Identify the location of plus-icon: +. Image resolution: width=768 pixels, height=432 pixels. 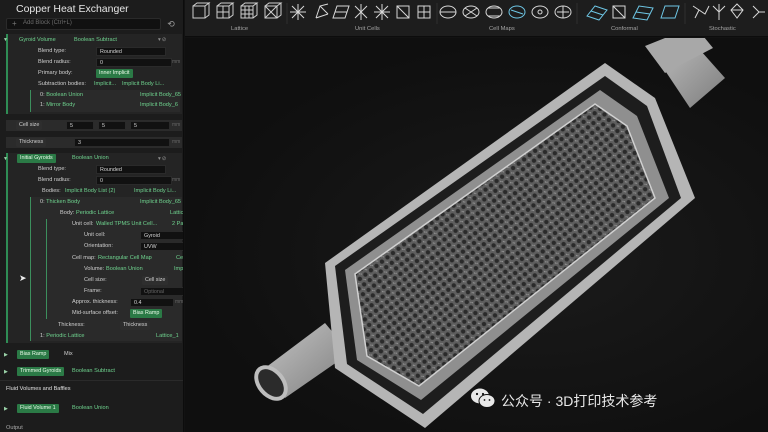
(14, 23).